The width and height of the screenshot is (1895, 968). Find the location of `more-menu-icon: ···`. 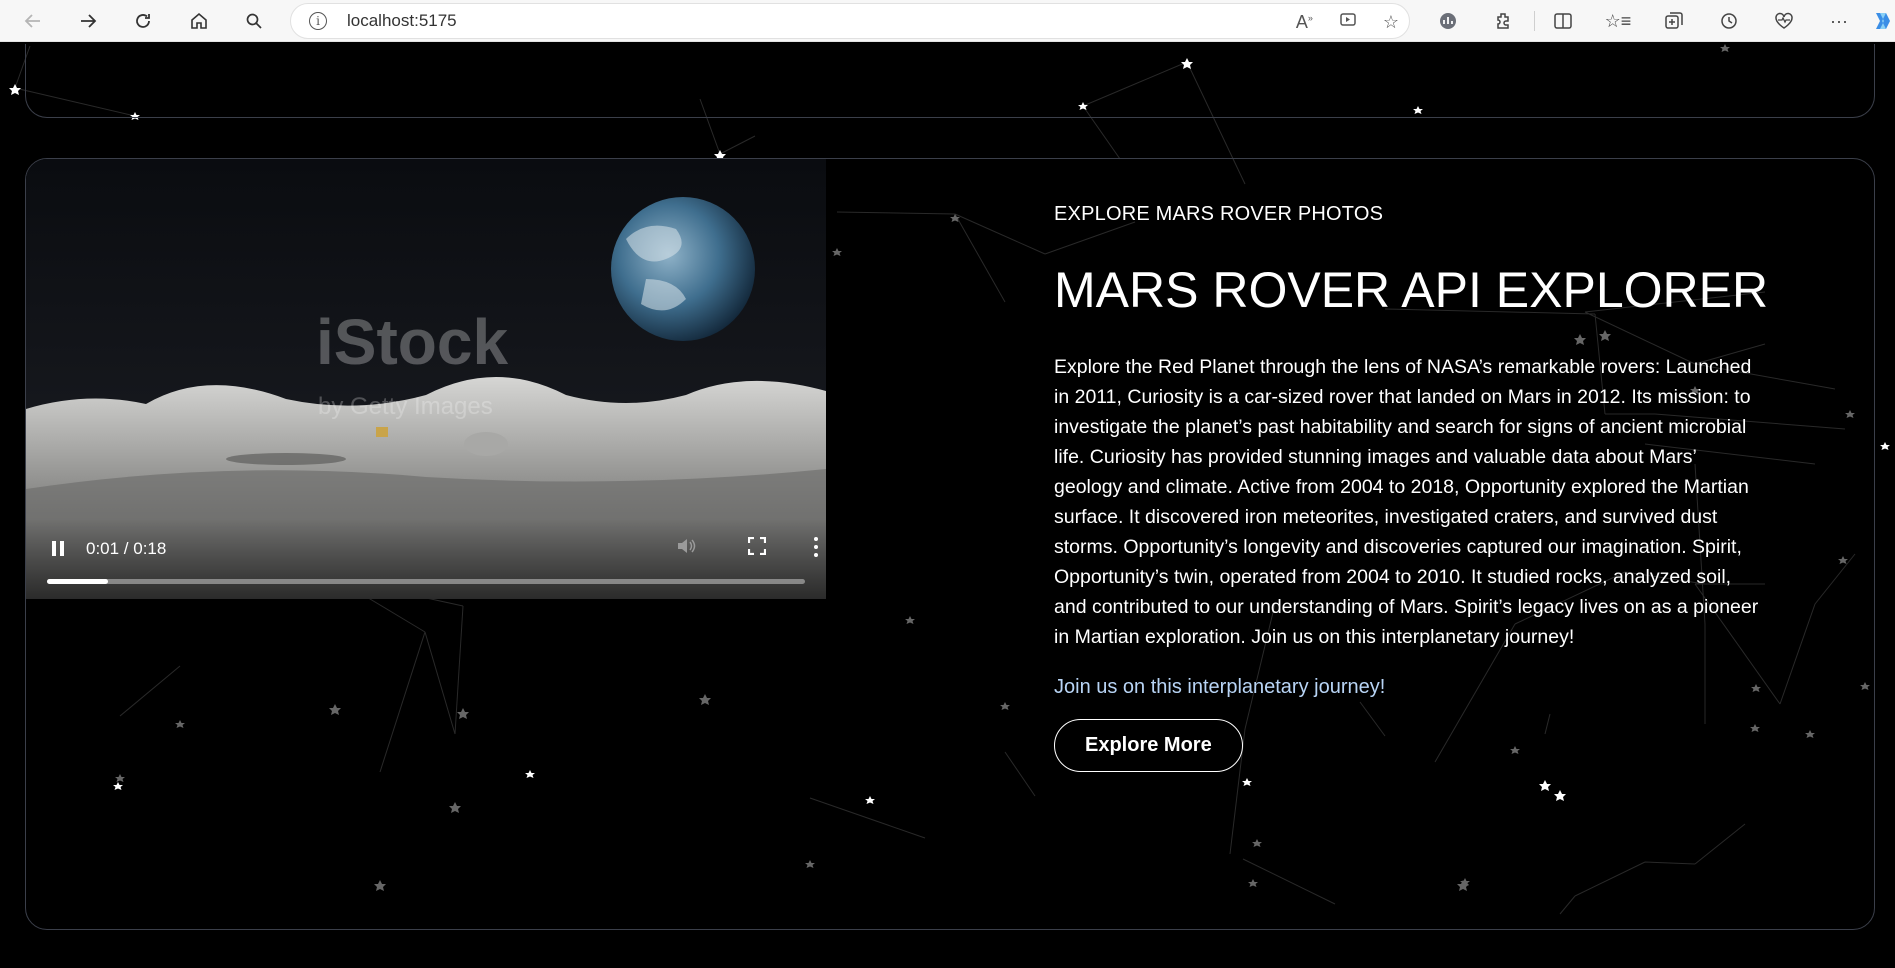

more-menu-icon: ··· is located at coordinates (1839, 21).